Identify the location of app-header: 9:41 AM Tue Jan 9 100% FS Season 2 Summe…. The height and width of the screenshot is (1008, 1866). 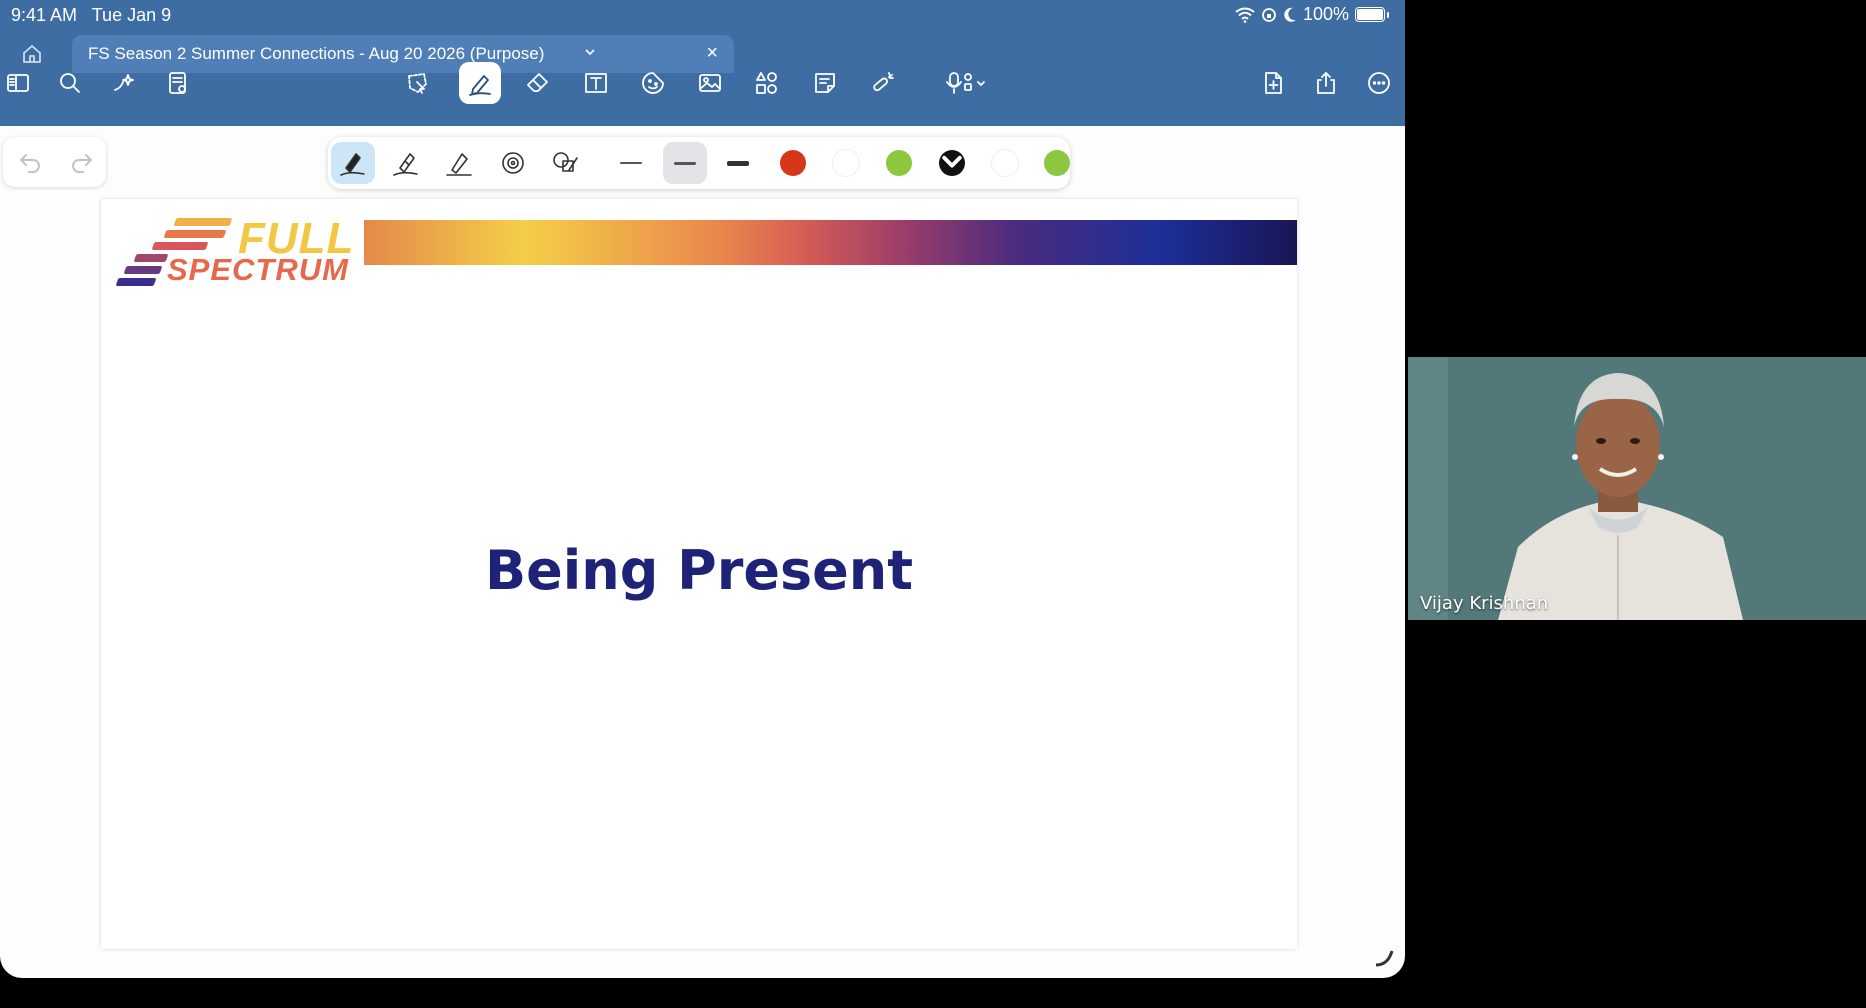
(702, 63).